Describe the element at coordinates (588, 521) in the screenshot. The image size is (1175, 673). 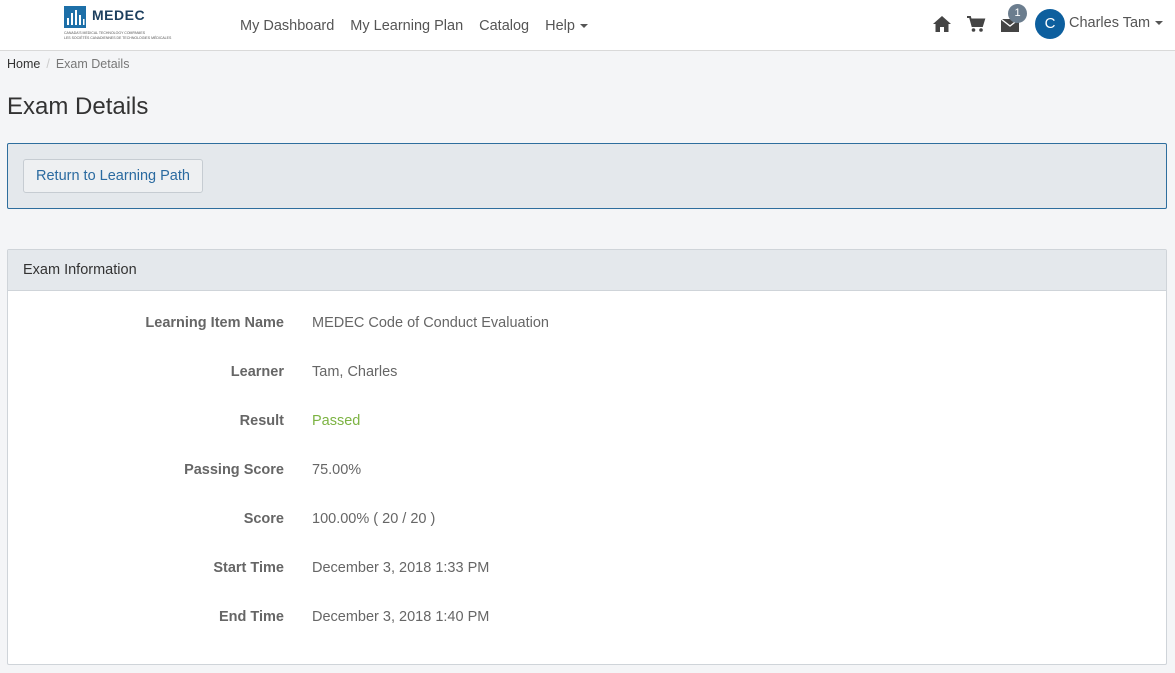
I see `info-row-score: Score 100.00% ( 20 / 20 )` at that location.